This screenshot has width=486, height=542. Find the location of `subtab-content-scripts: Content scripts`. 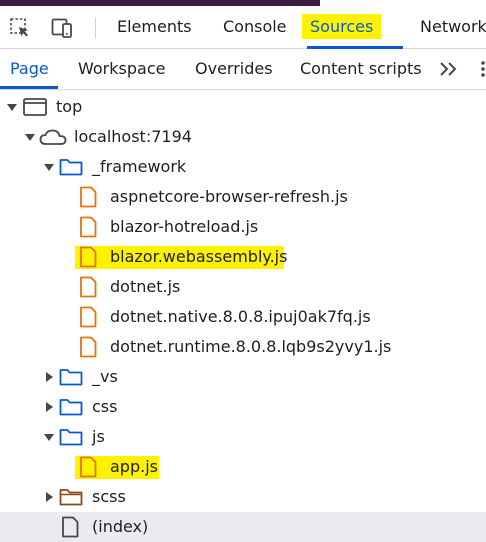

subtab-content-scripts: Content scripts is located at coordinates (361, 69).